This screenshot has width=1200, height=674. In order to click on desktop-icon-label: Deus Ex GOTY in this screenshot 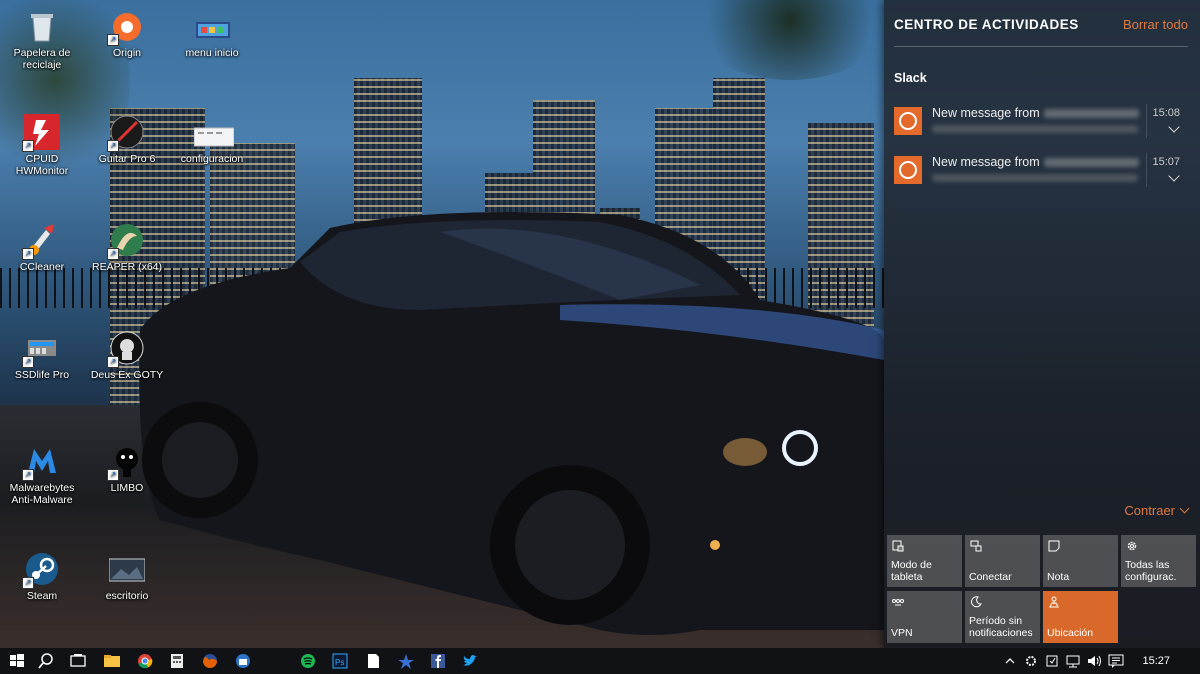, I will do `click(127, 375)`.